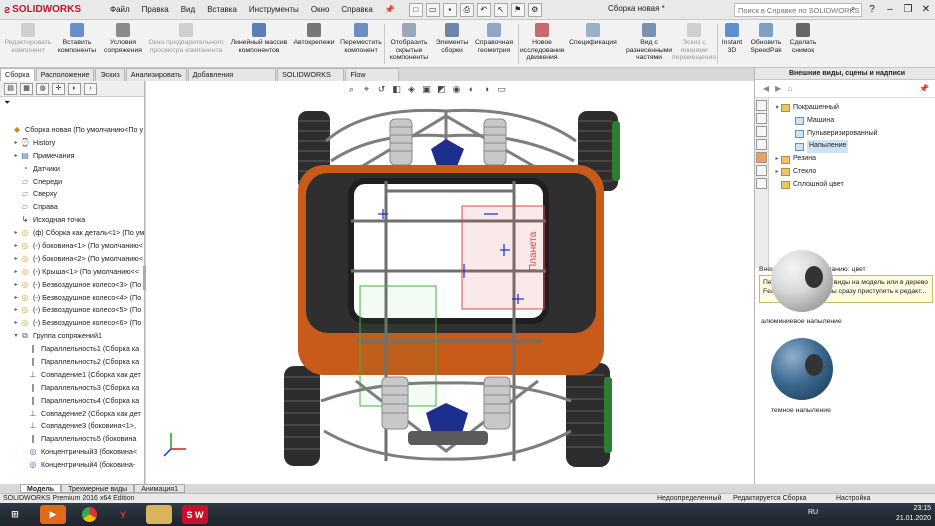 The width and height of the screenshot is (935, 526). What do you see at coordinates (26, 88) in the screenshot?
I see `property-manager-icon: ▦` at bounding box center [26, 88].